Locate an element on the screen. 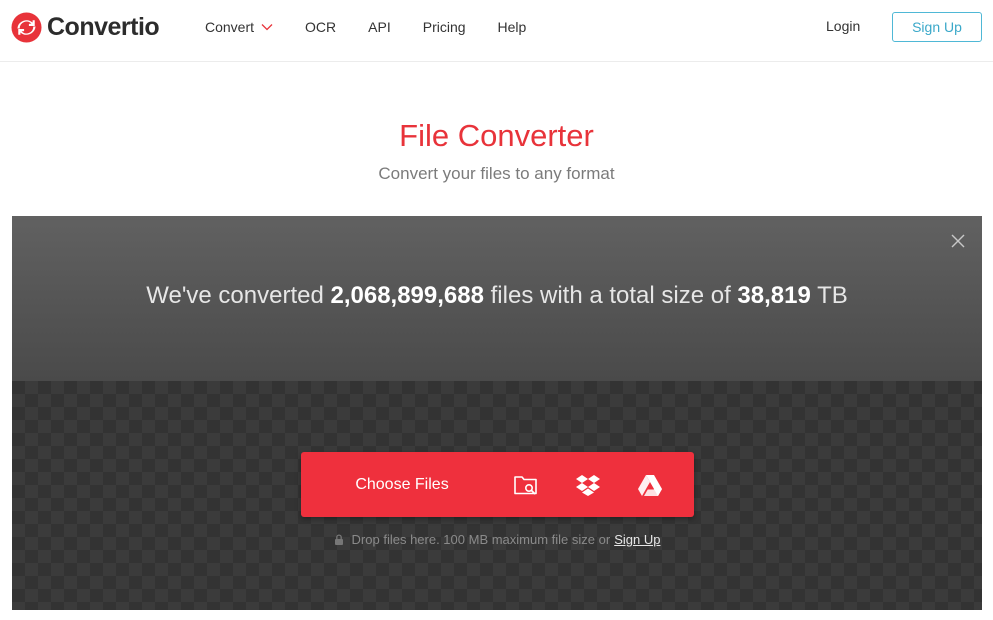  convertio-logo-icon is located at coordinates (26, 27).